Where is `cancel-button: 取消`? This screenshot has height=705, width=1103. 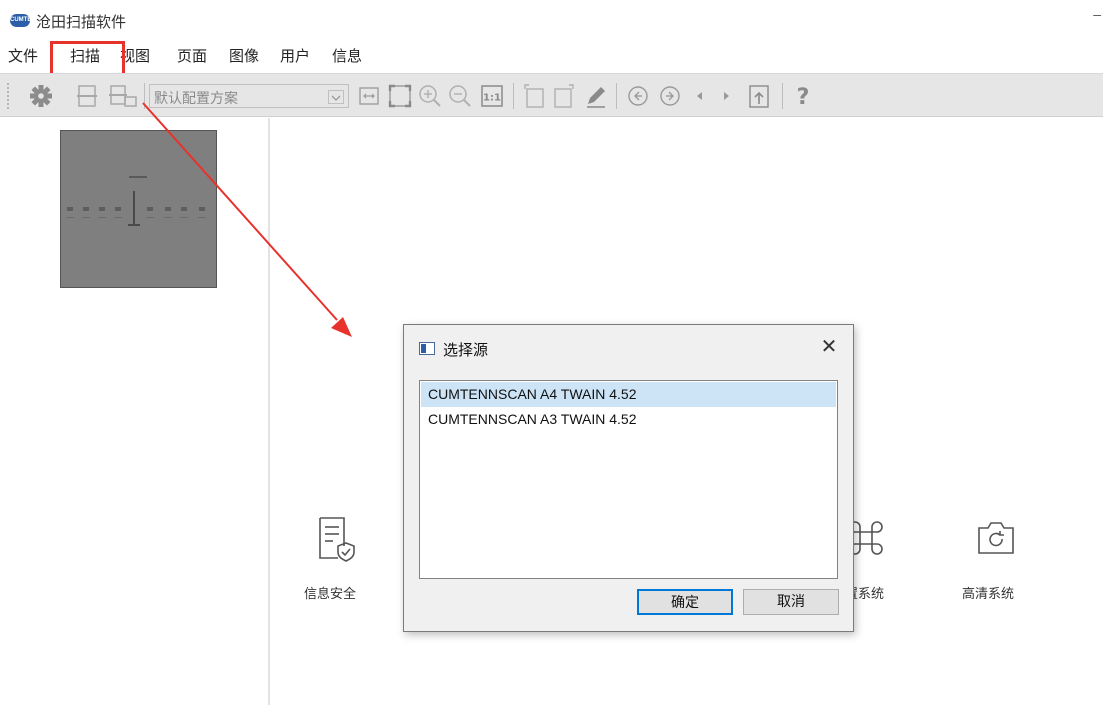 cancel-button: 取消 is located at coordinates (791, 602).